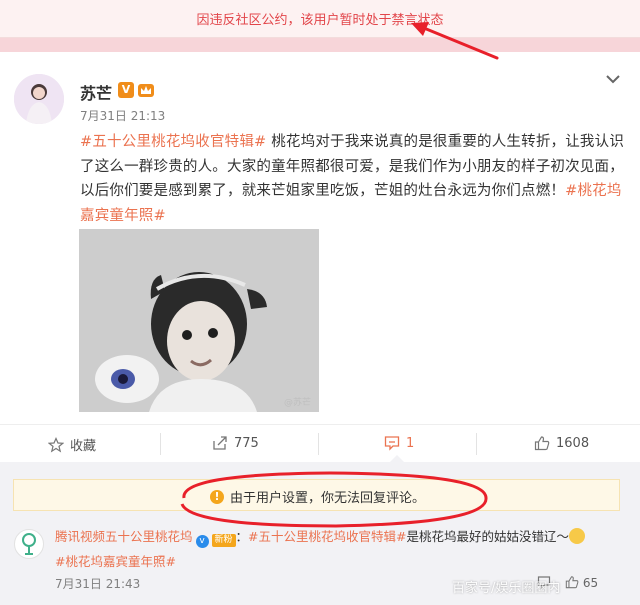 The width and height of the screenshot is (640, 605). Describe the element at coordinates (488, 536) in the screenshot. I see `comment-body: 是桃花坞最好的姑姑没错辽～` at that location.